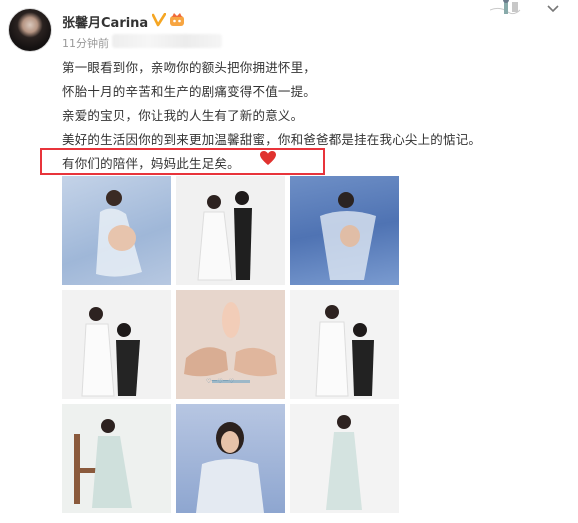 The height and width of the screenshot is (523, 578). Describe the element at coordinates (344, 351) in the screenshot. I see `photo-6-figure` at that location.